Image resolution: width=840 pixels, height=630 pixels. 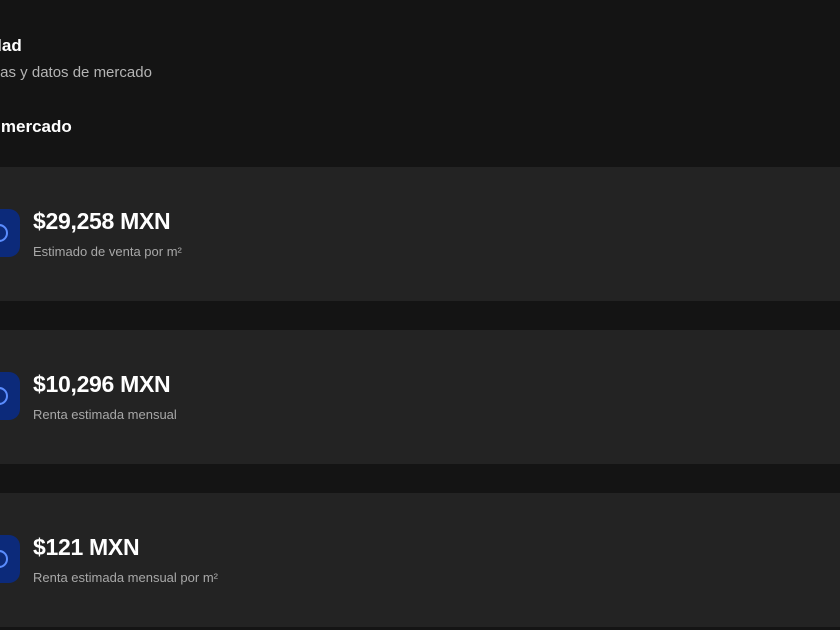 I want to click on page-subtitle: terísticas y datos de mercado, so click(x=76, y=72).